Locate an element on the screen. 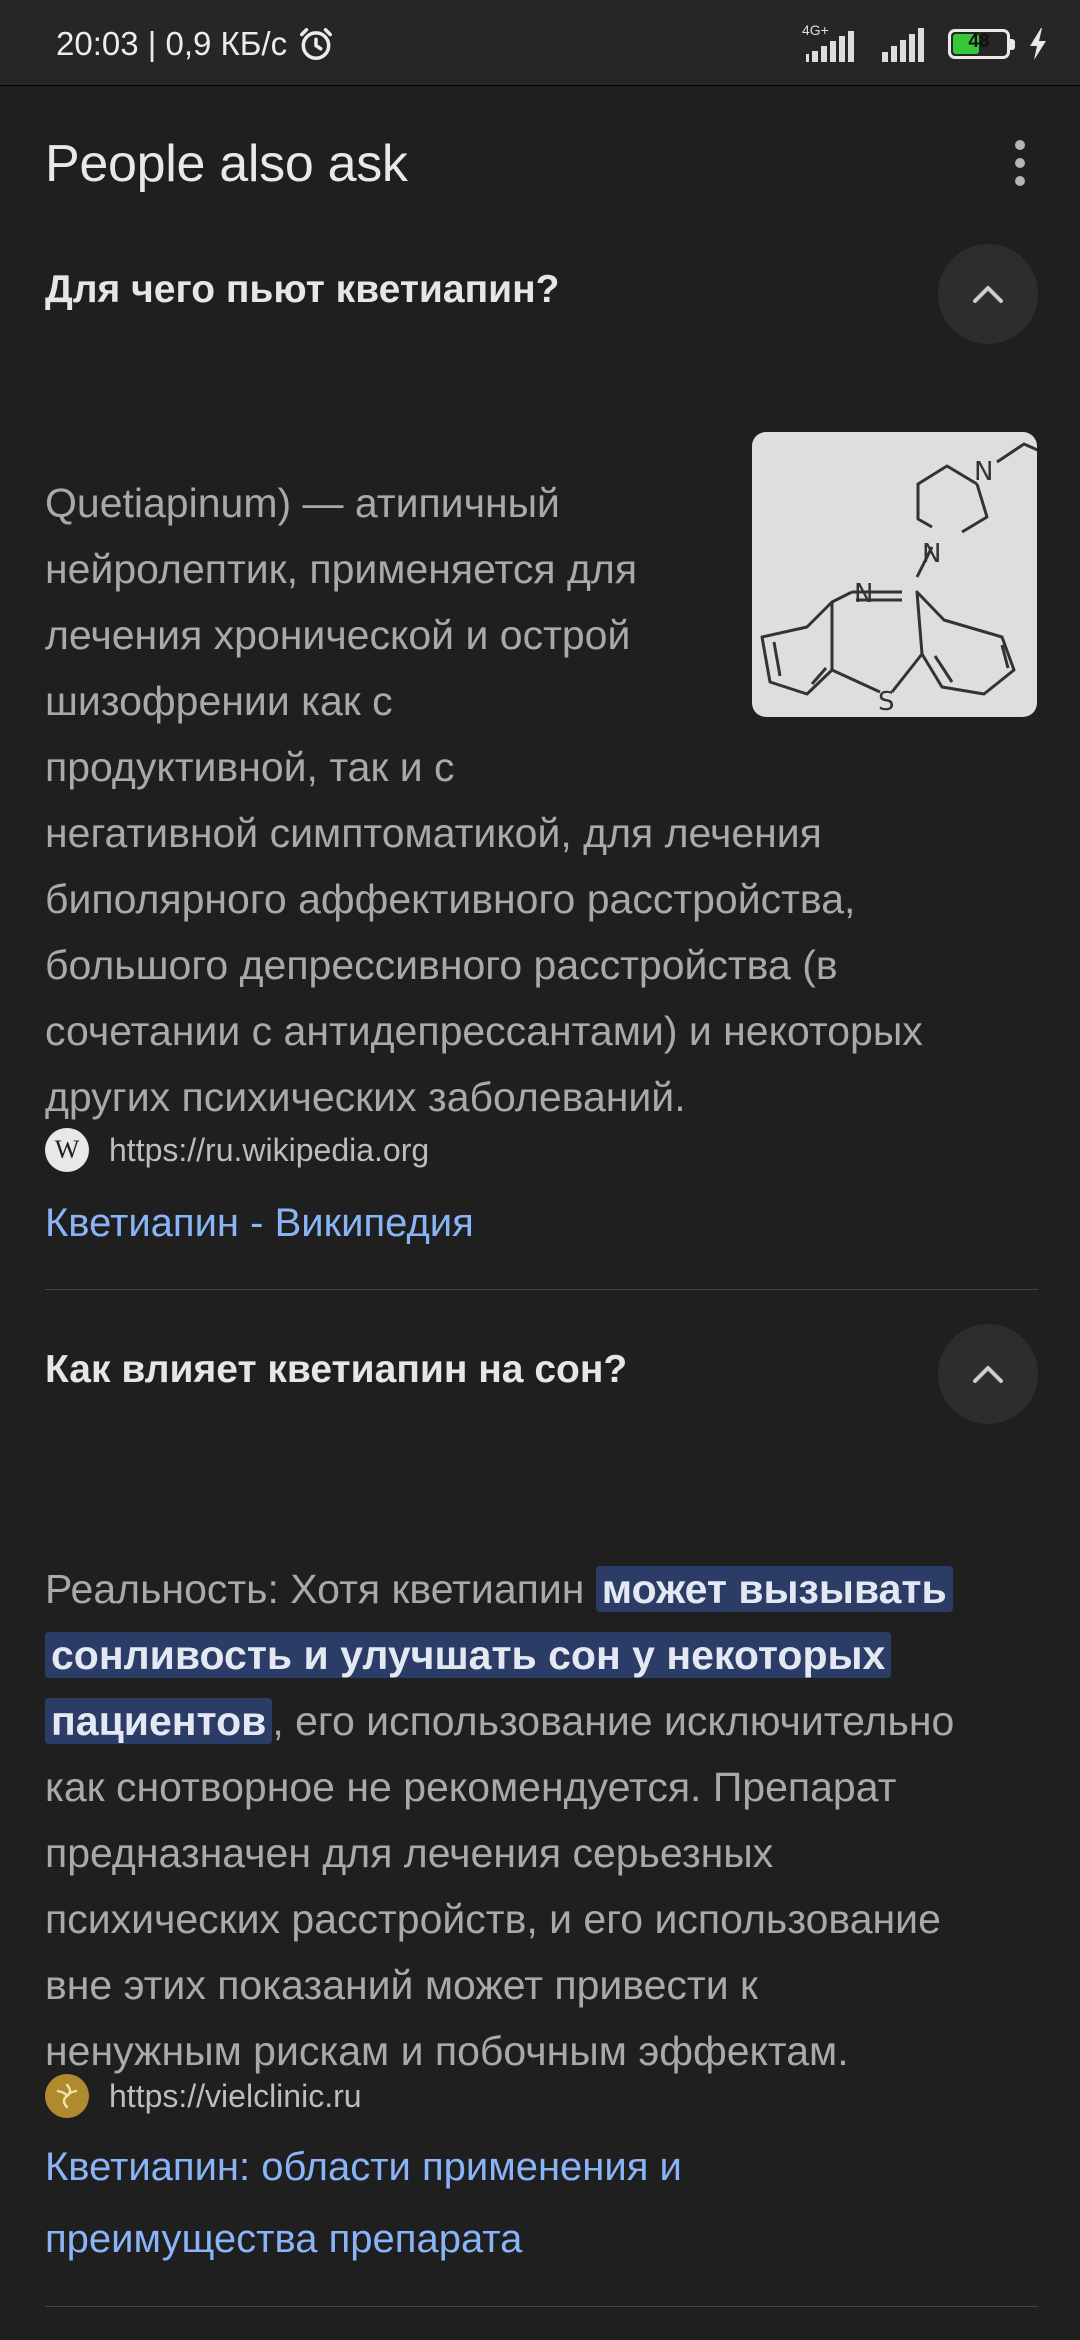 The height and width of the screenshot is (2340, 1080). source-url-2: https://vielclinic.ru is located at coordinates (235, 2095).